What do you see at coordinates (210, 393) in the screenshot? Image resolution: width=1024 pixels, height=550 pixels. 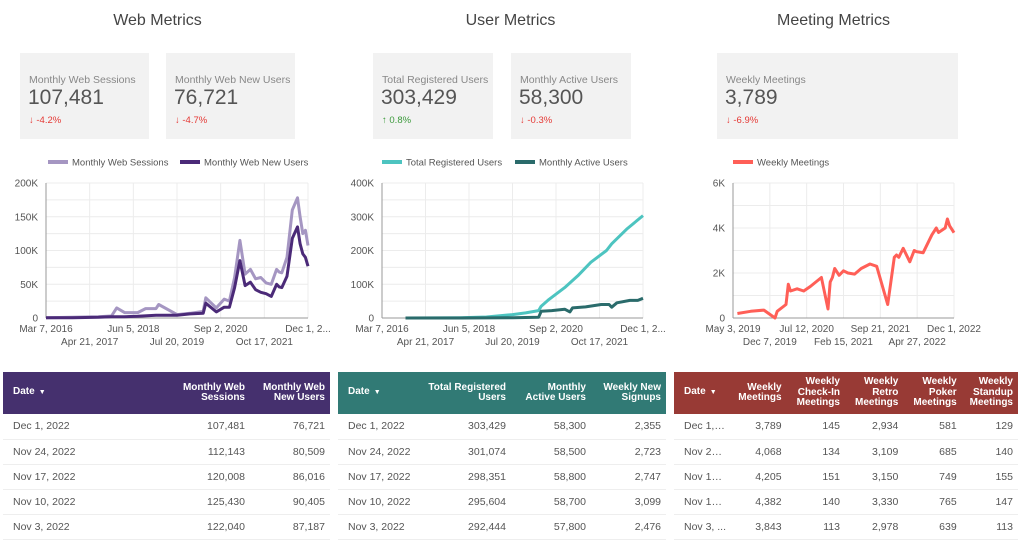 I see `column-header-monthly-web-sessions: Monthly Web Sessions` at bounding box center [210, 393].